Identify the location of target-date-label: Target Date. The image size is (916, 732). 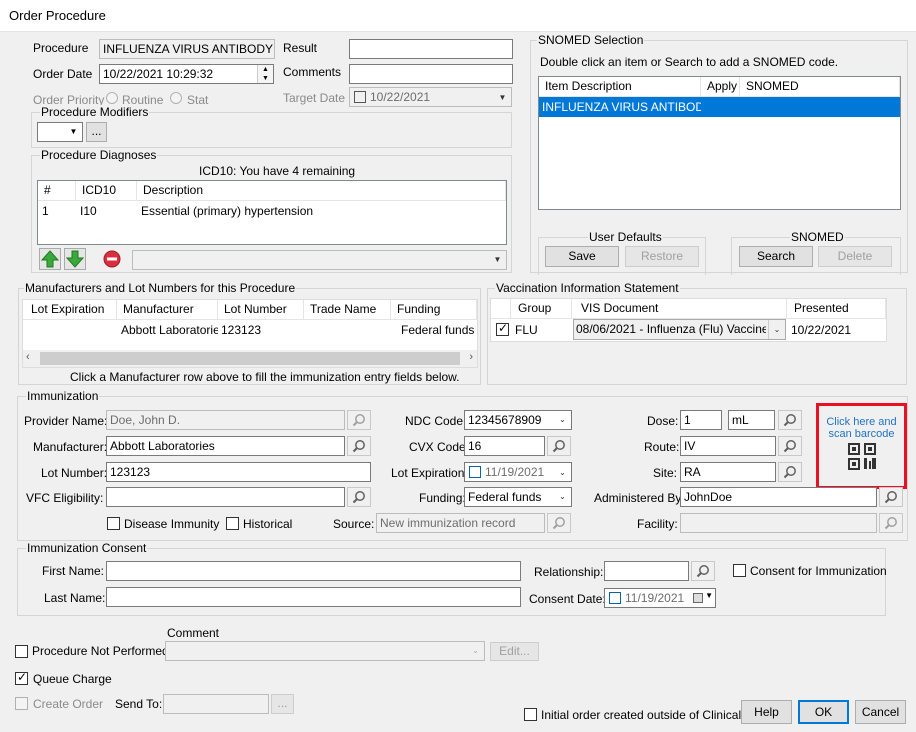
(314, 98).